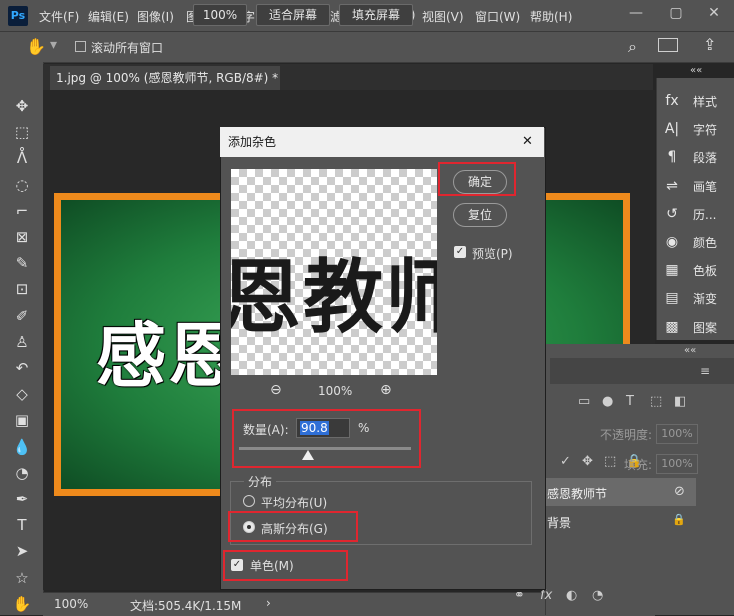 The width and height of the screenshot is (734, 616). I want to click on opacity-label: 不透明度:, so click(626, 435).